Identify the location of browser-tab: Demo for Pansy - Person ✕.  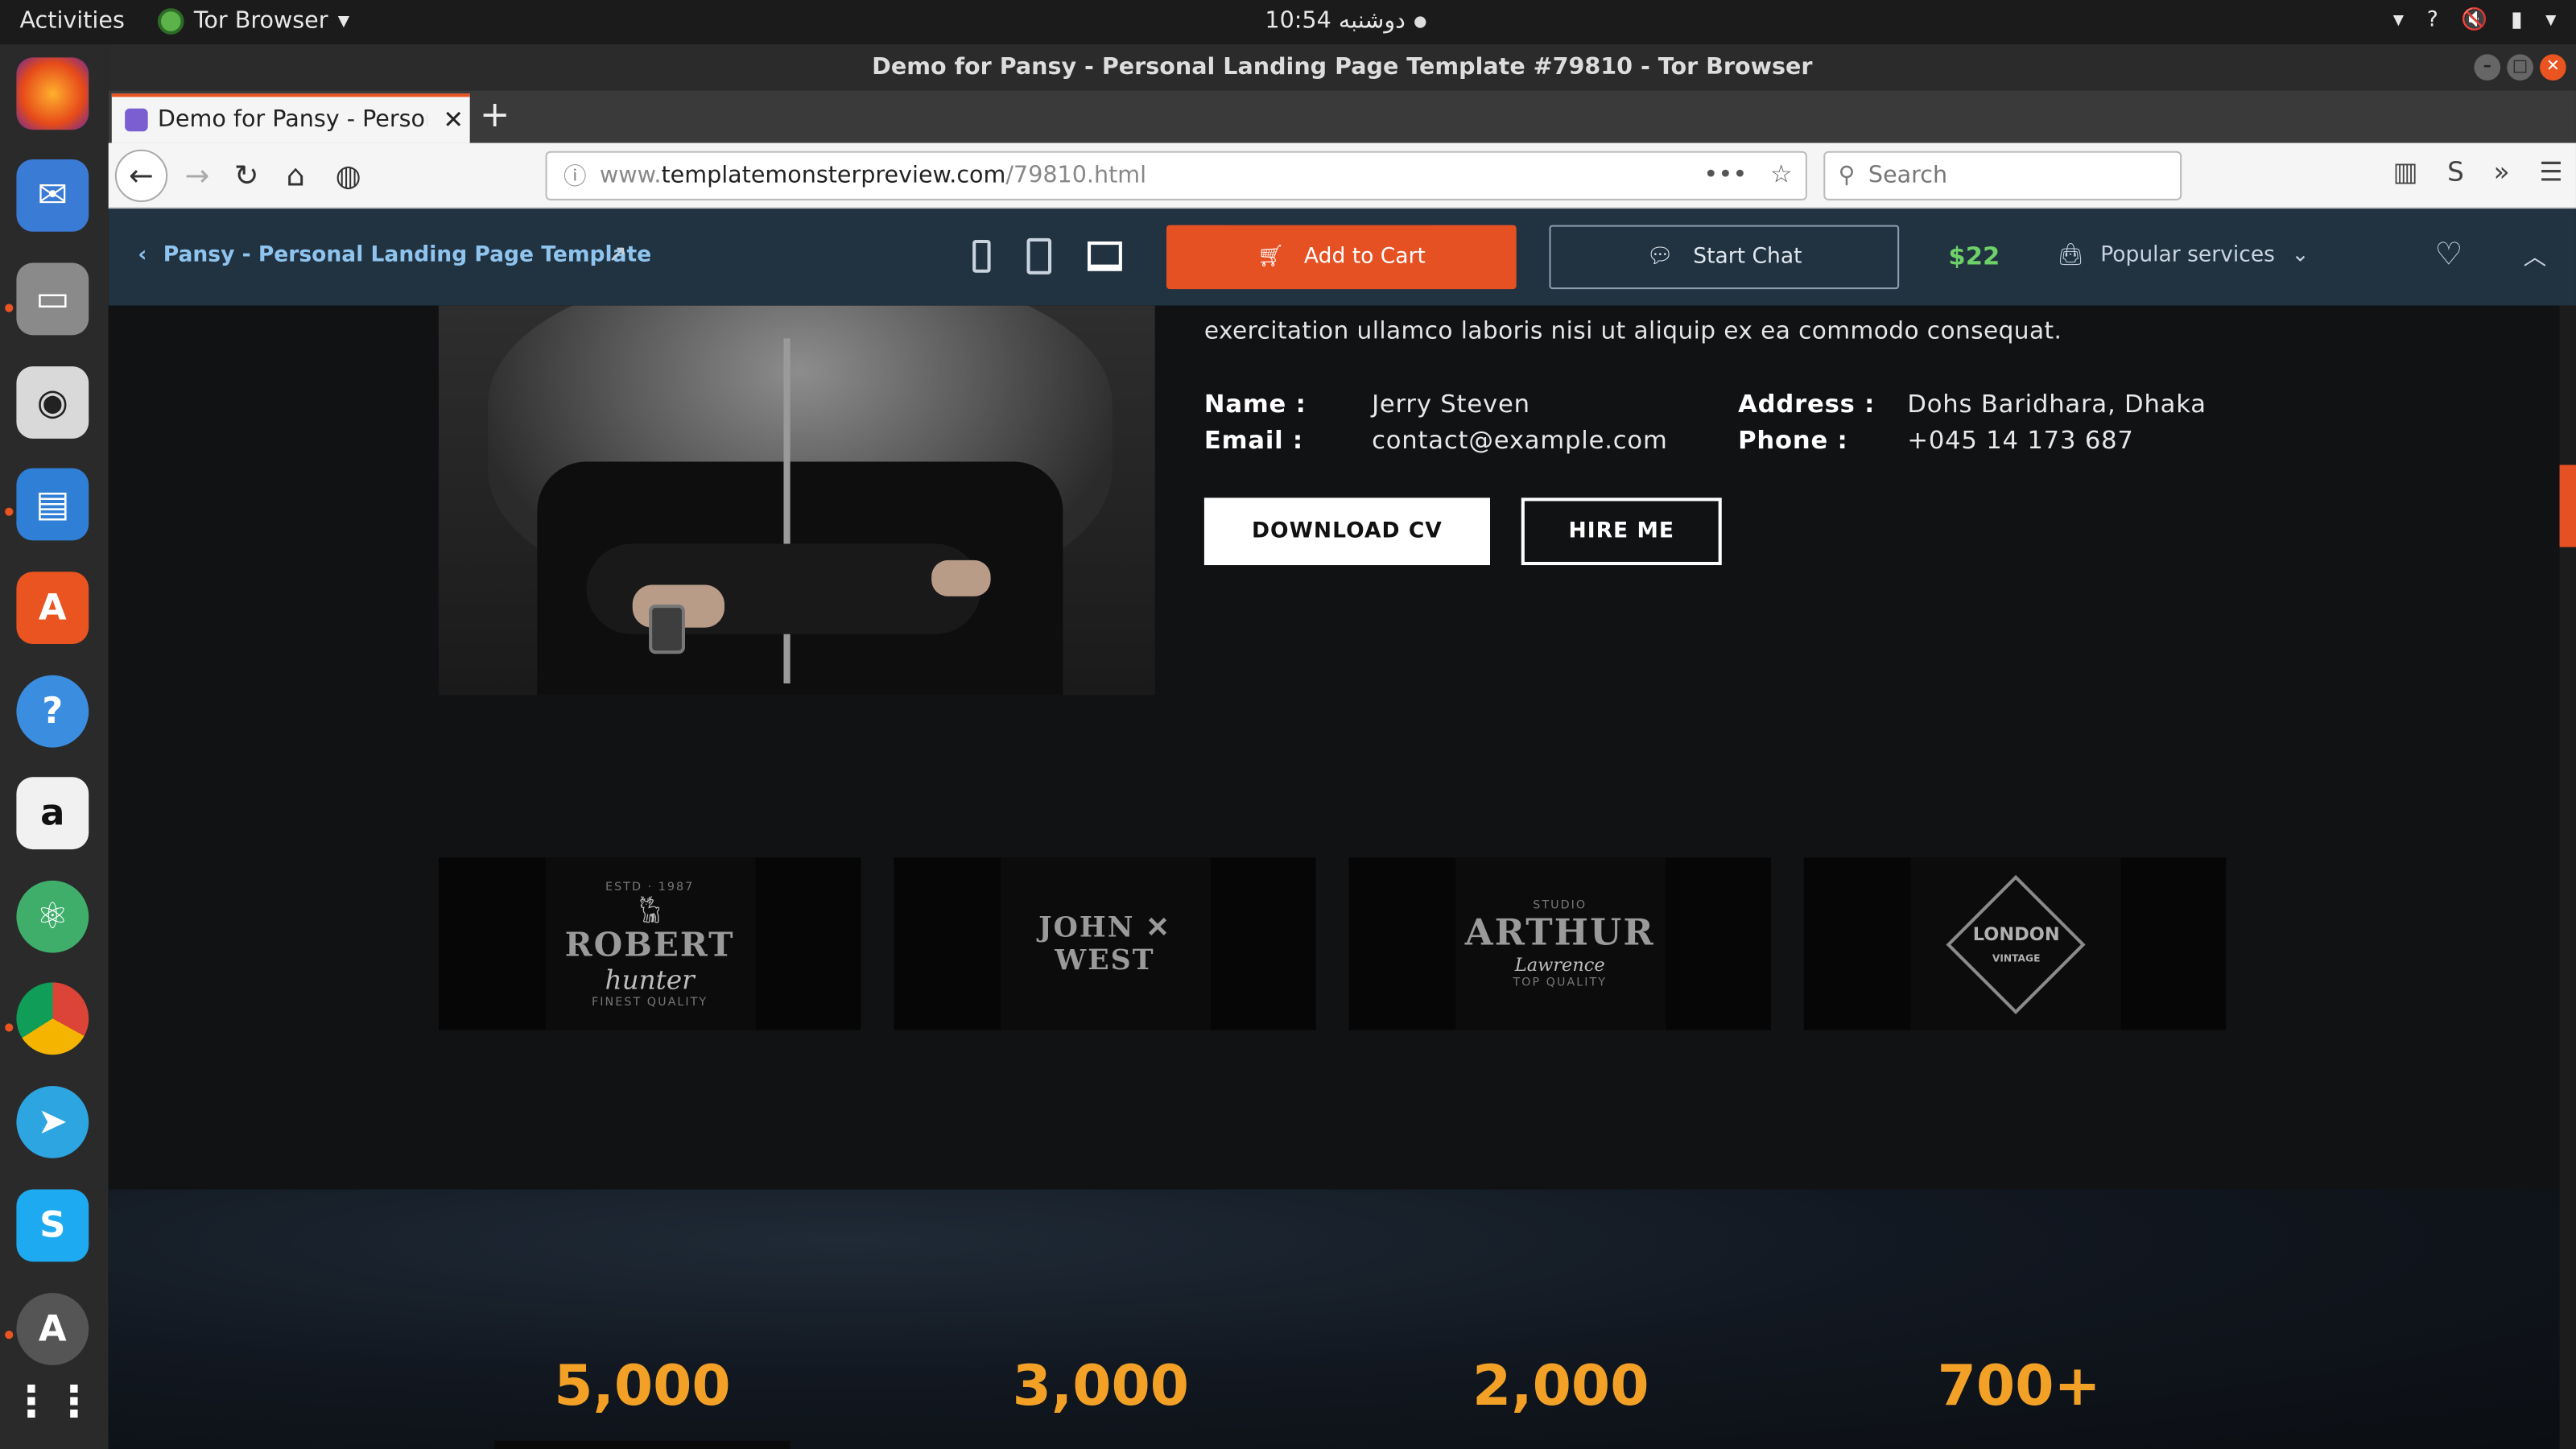
(290, 118).